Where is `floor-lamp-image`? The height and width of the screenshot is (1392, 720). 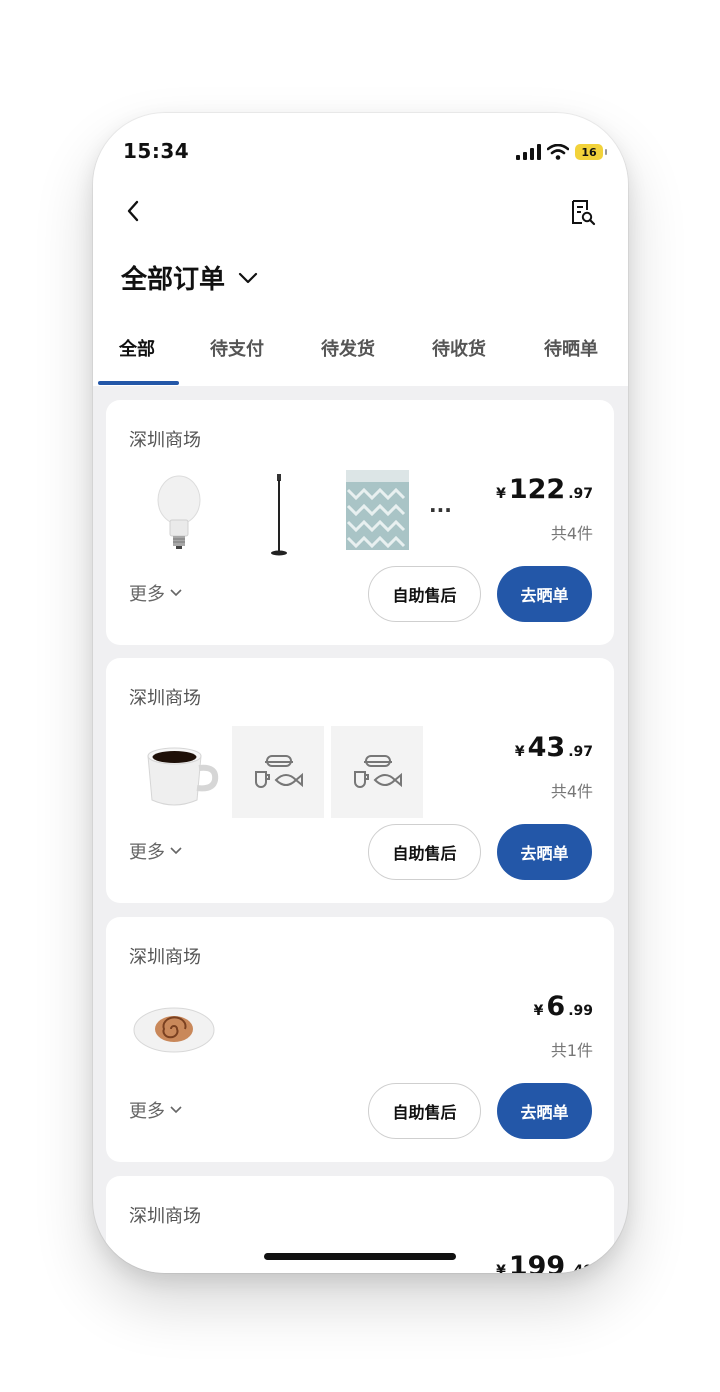 floor-lamp-image is located at coordinates (279, 515).